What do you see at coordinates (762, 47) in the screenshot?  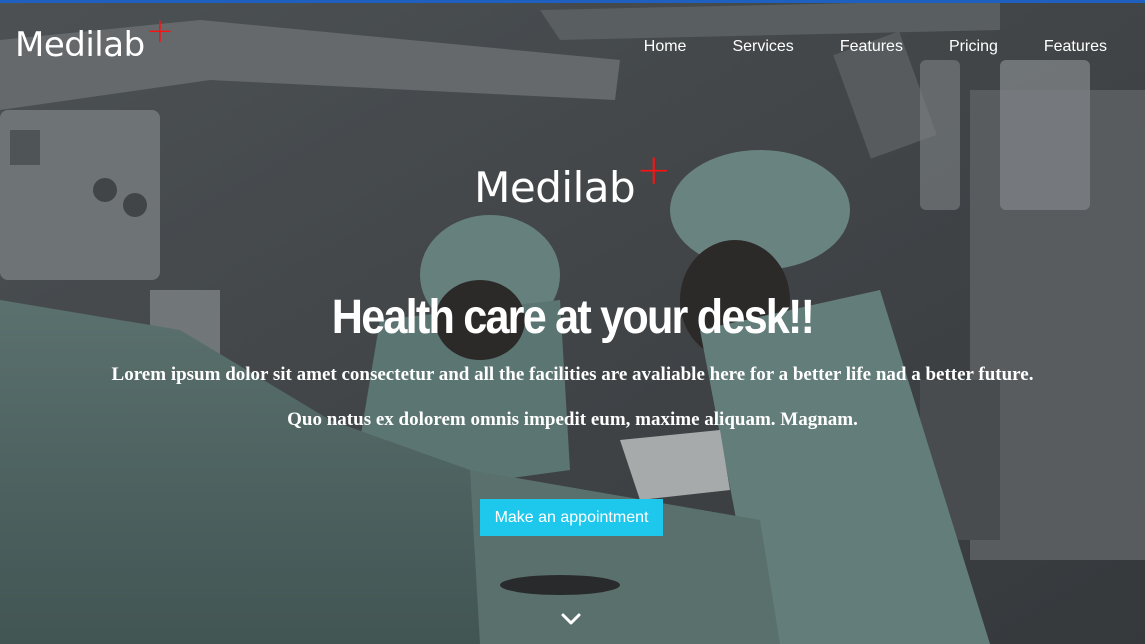 I see `nav-item-services: Services` at bounding box center [762, 47].